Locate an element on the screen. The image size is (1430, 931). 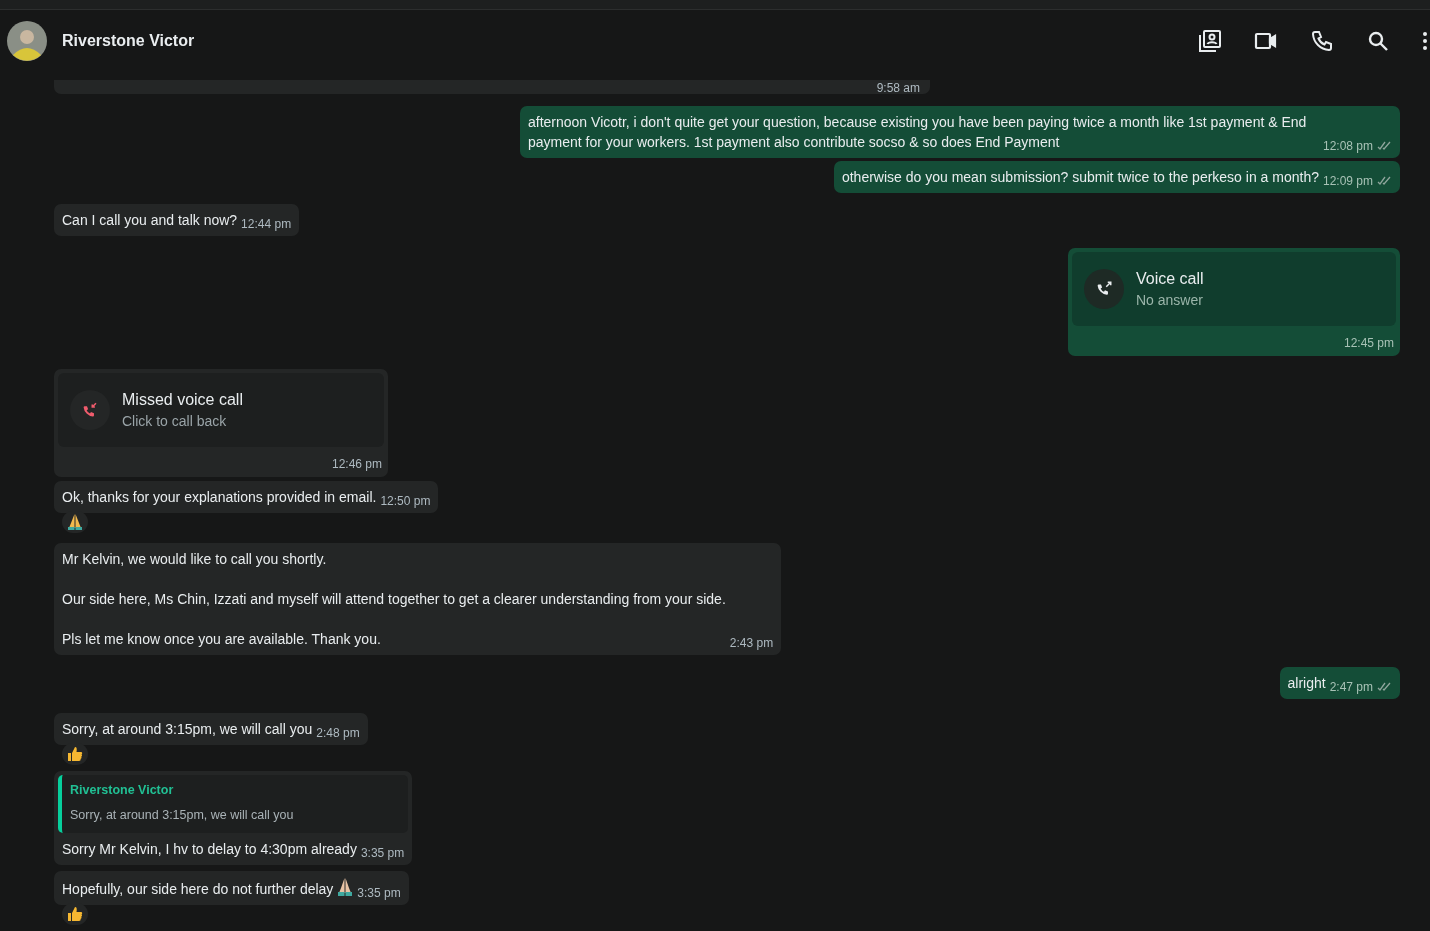
message-text: Hopefully, our side here do not further delay is located at coordinates (198, 889).